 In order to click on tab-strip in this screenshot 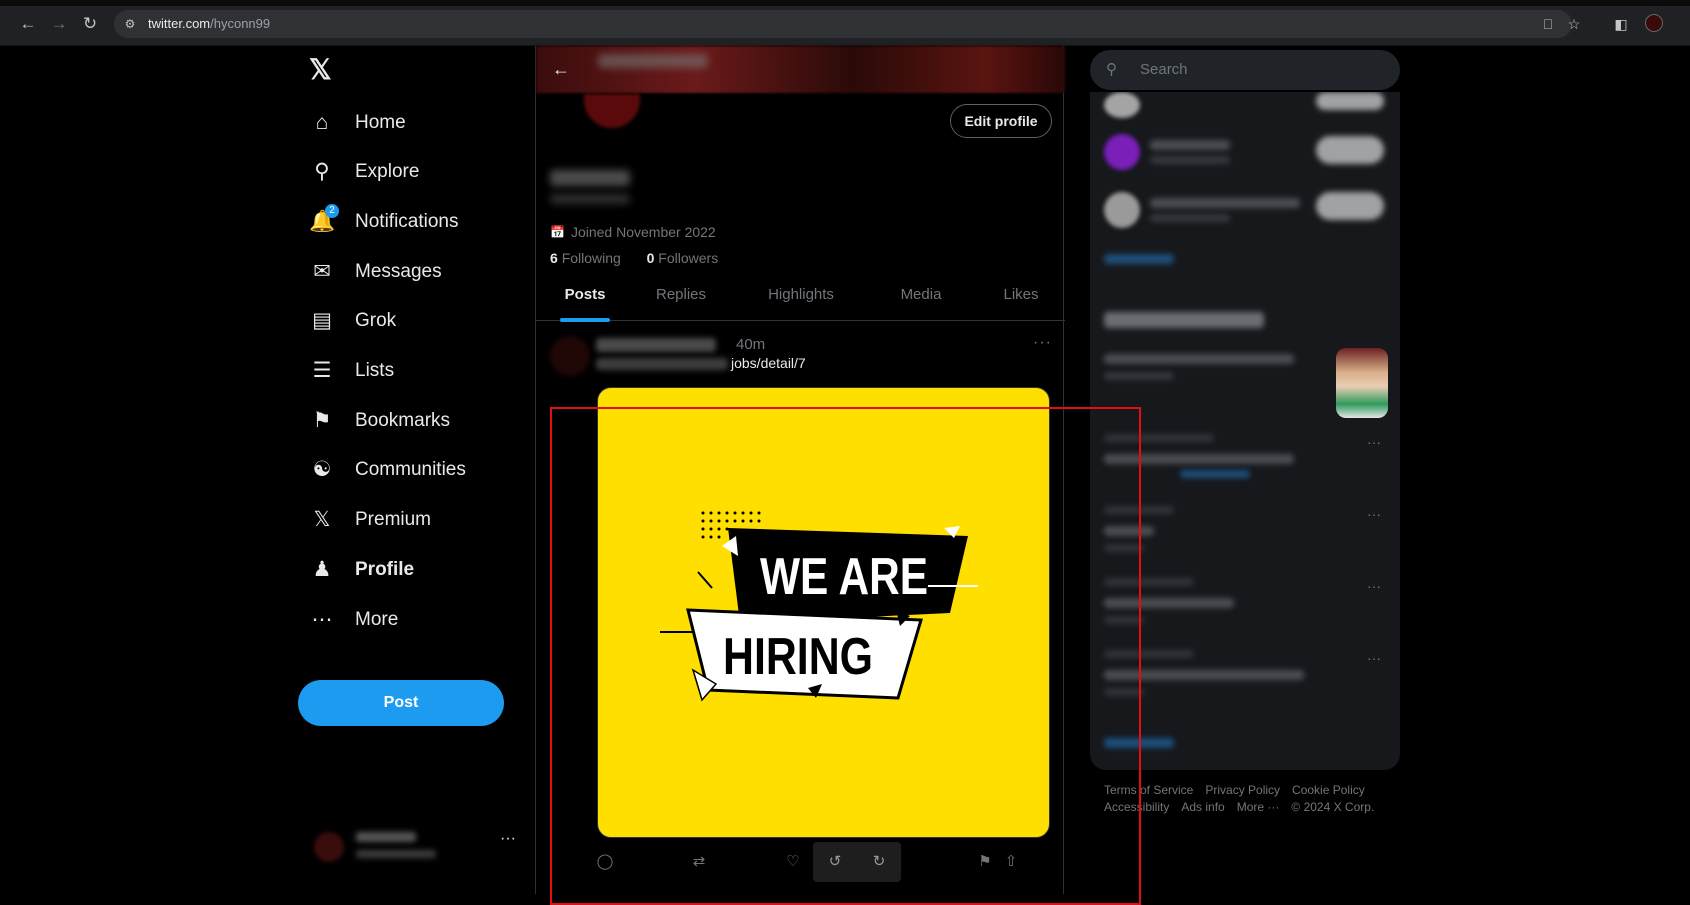, I will do `click(845, 3)`.